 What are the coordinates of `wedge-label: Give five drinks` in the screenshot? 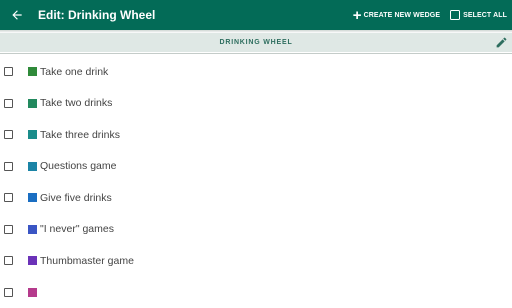 It's located at (76, 198).